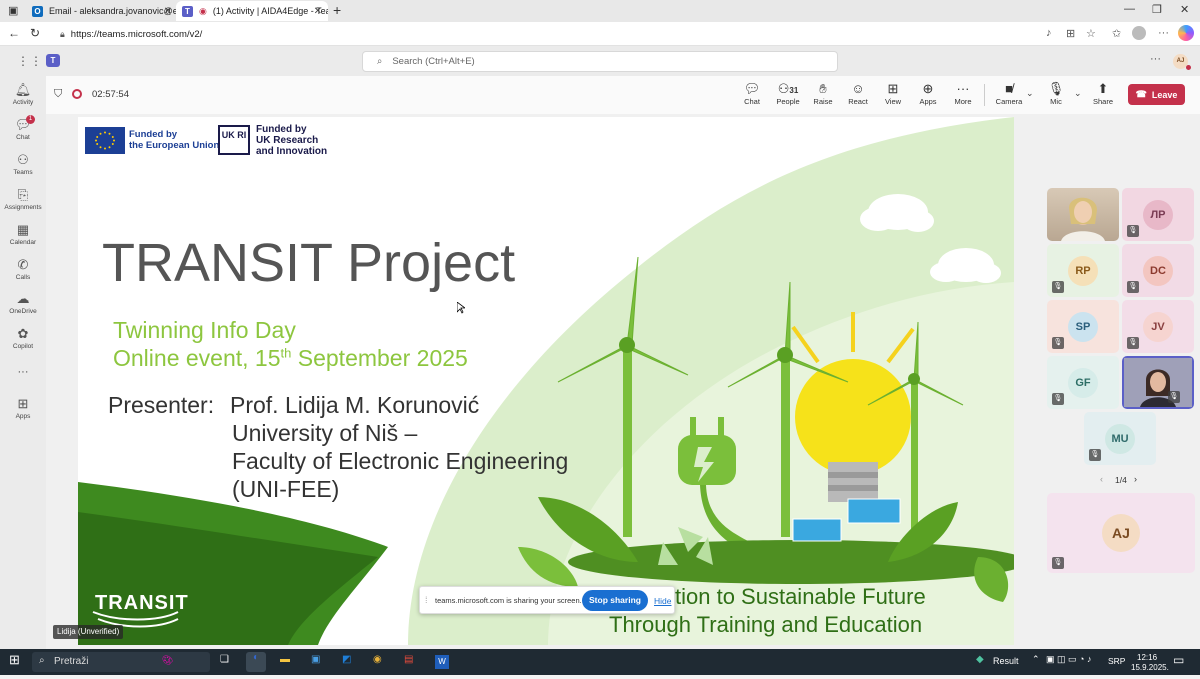  I want to click on participant-video-tile, so click(1083, 214).